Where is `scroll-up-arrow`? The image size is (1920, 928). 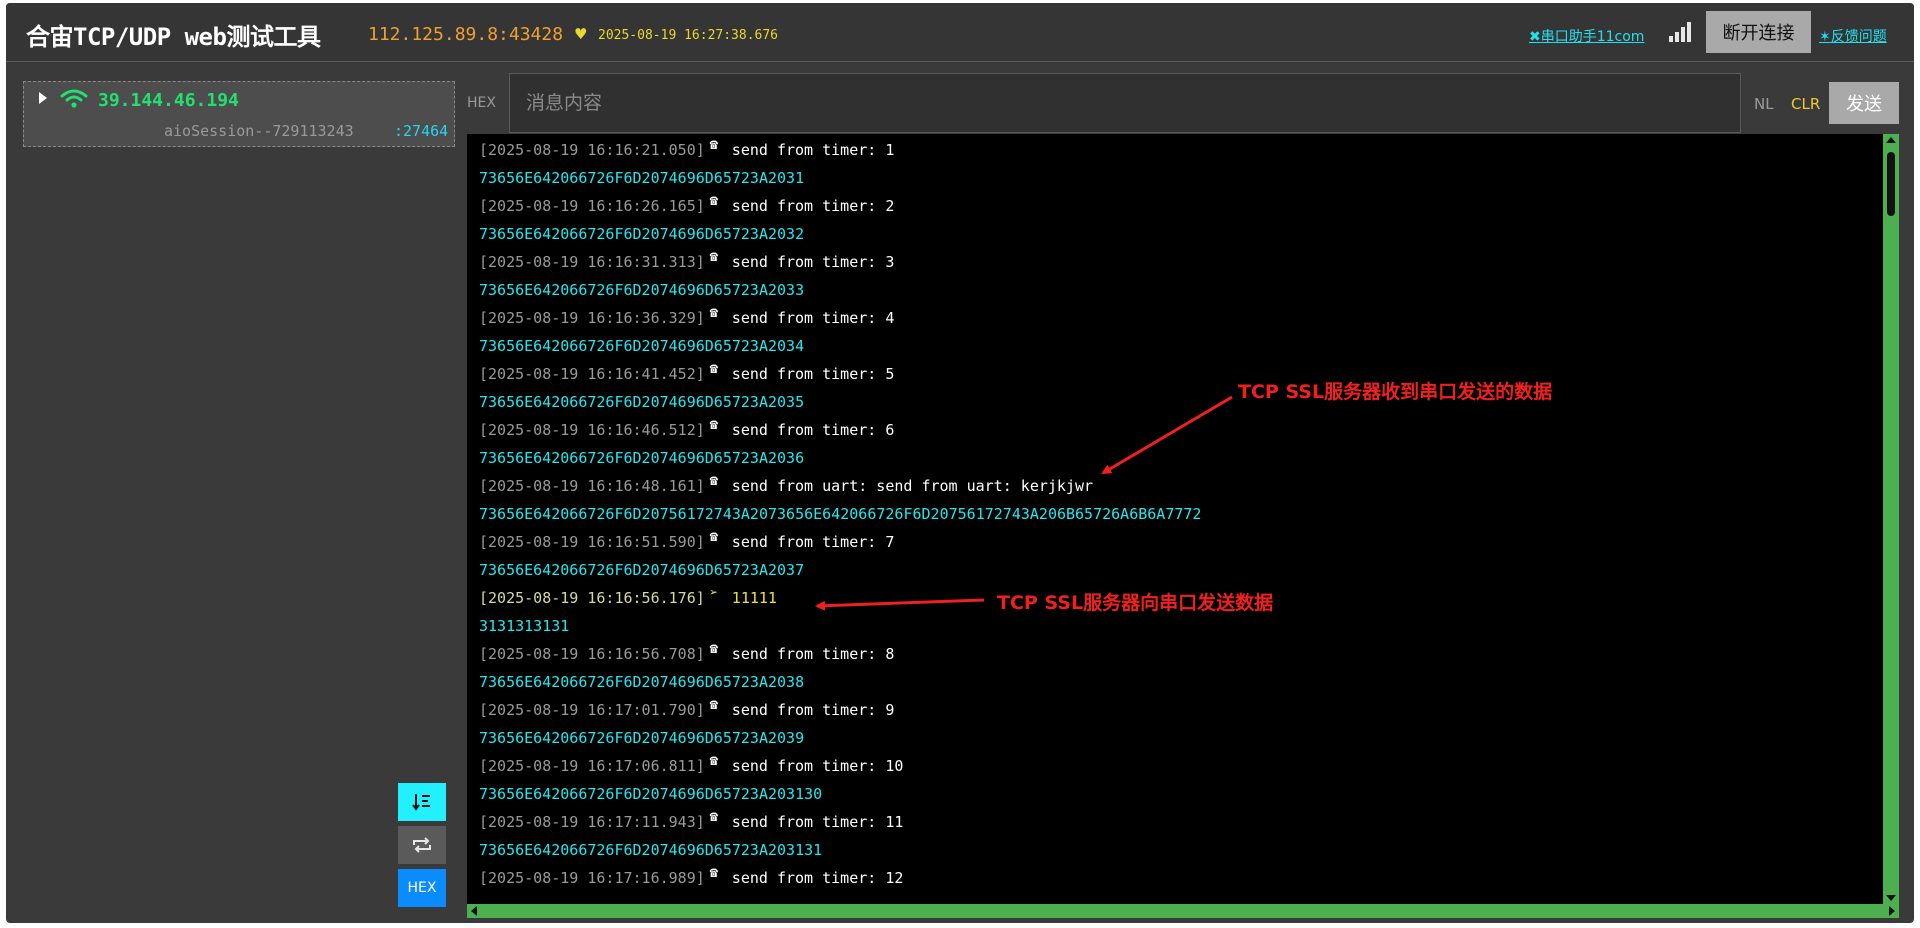 scroll-up-arrow is located at coordinates (1891, 140).